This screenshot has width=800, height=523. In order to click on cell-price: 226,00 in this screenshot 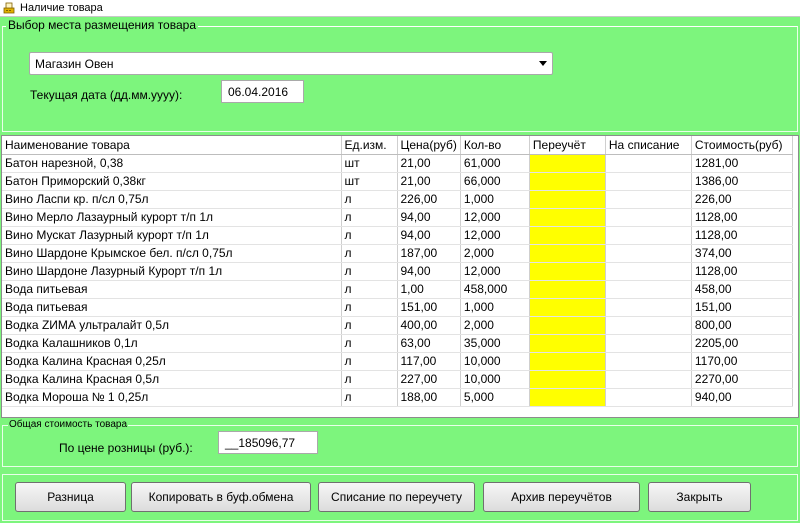, I will do `click(429, 199)`.